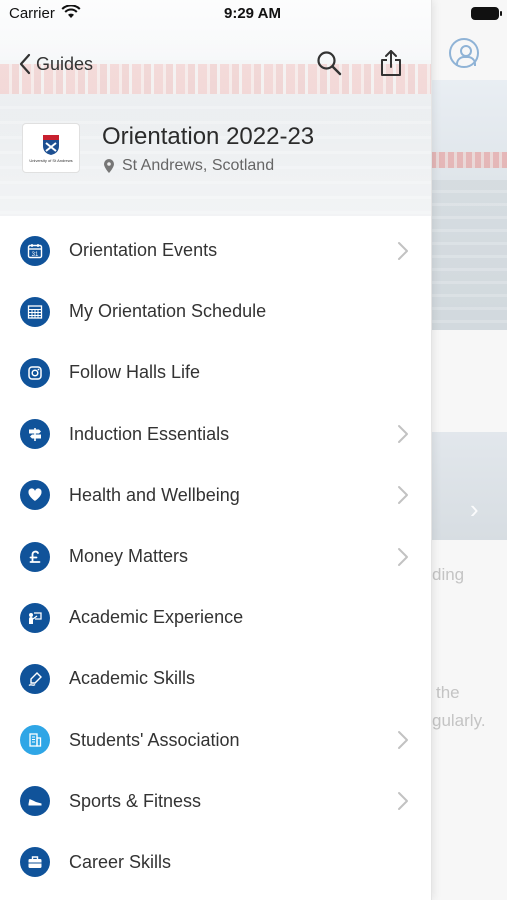 This screenshot has width=507, height=900. What do you see at coordinates (35, 434) in the screenshot?
I see `signpost-icon` at bounding box center [35, 434].